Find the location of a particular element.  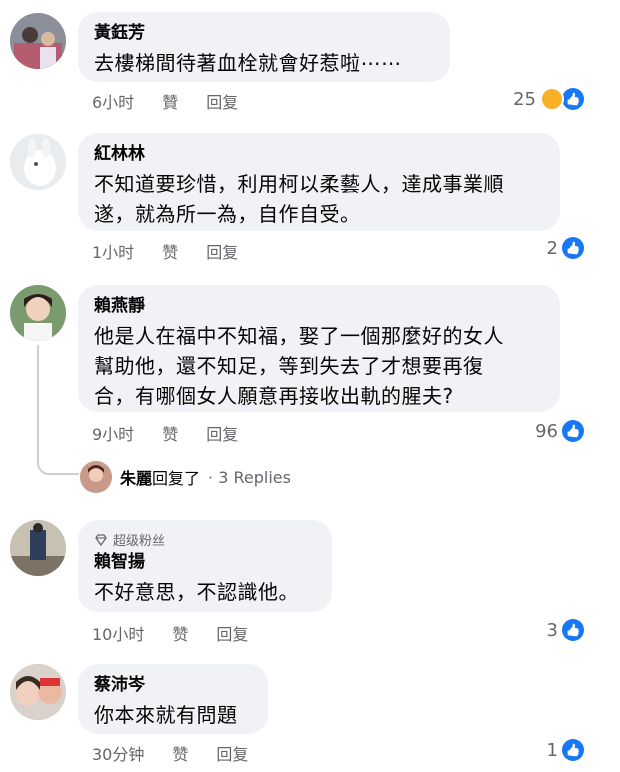

badge-label: 超级粉丝 is located at coordinates (139, 541).